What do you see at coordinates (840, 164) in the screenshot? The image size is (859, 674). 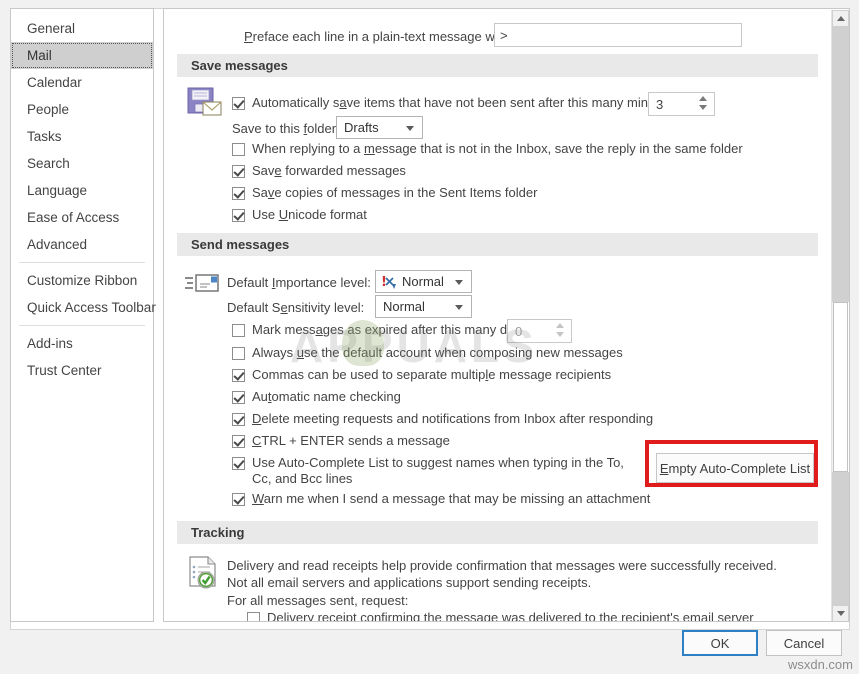 I see `scrollbar-track-upper` at bounding box center [840, 164].